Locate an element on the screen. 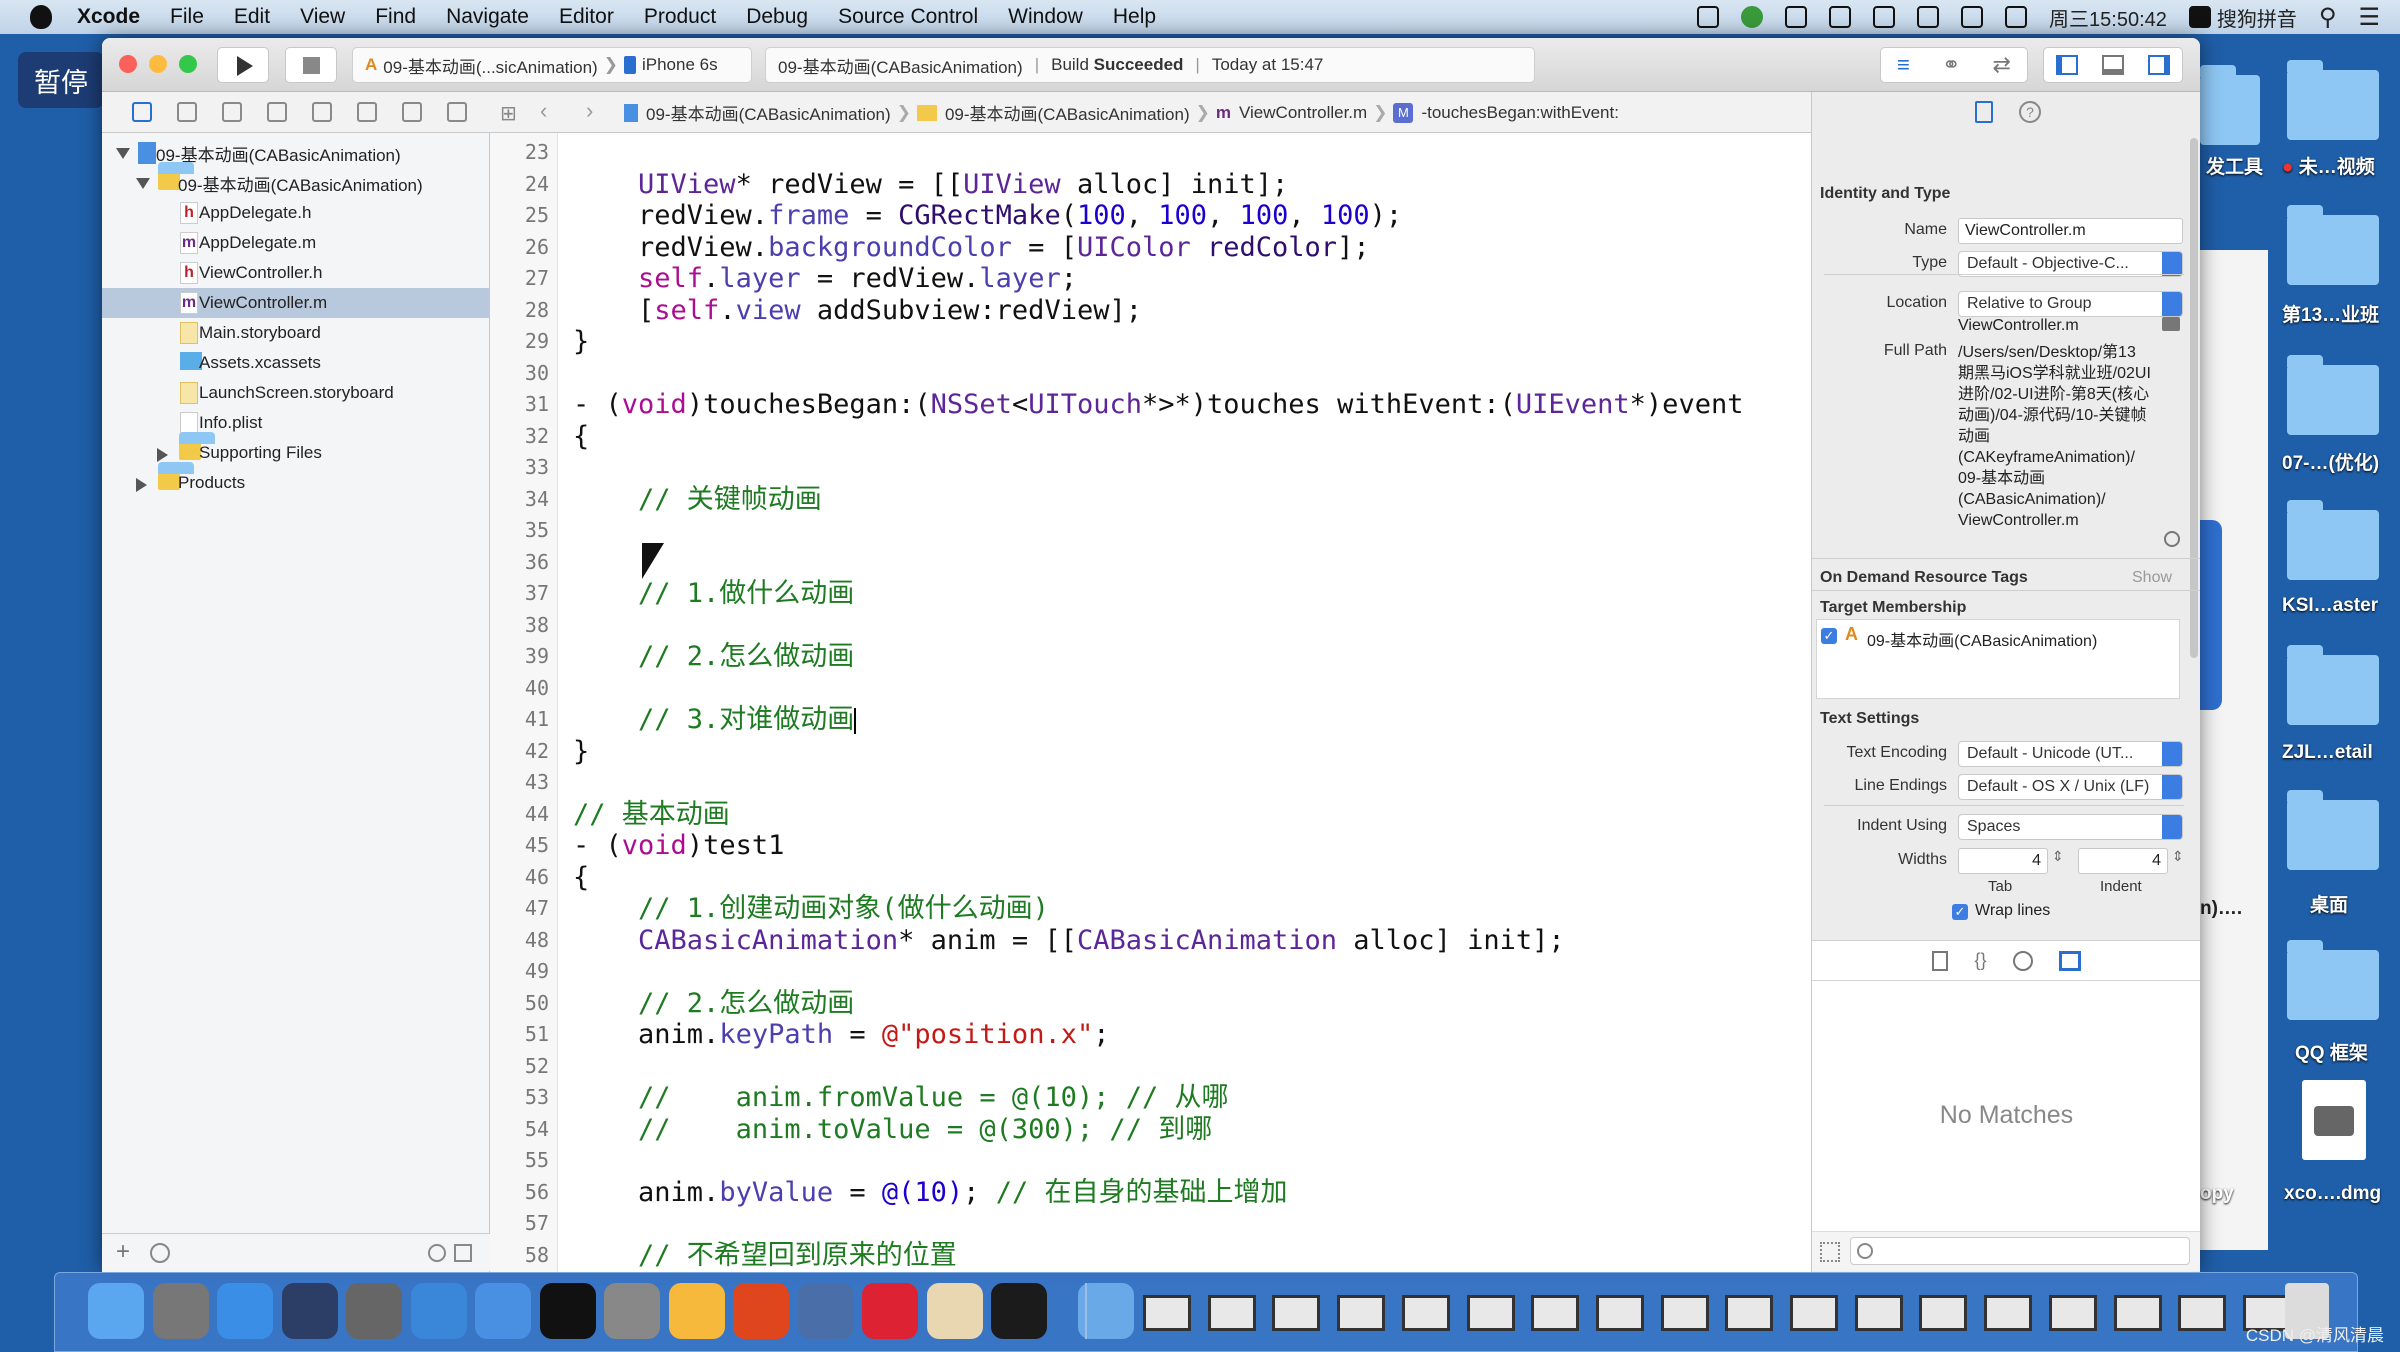 This screenshot has width=2400, height=1352. find-navigator-icon is located at coordinates (232, 112).